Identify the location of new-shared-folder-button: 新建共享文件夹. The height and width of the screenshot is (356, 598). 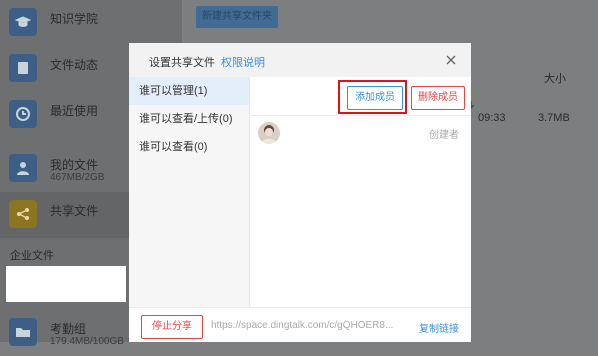
(237, 17).